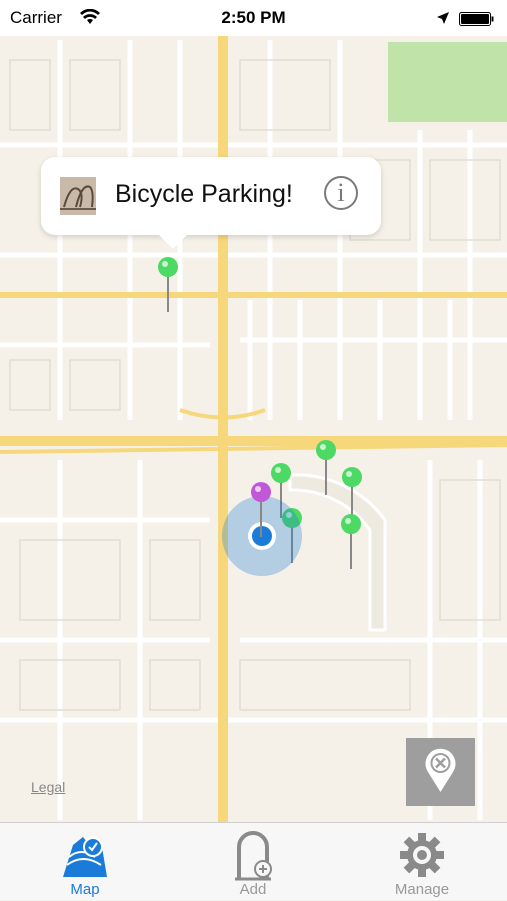 This screenshot has height=901, width=507. I want to click on legal-link: Legal, so click(48, 787).